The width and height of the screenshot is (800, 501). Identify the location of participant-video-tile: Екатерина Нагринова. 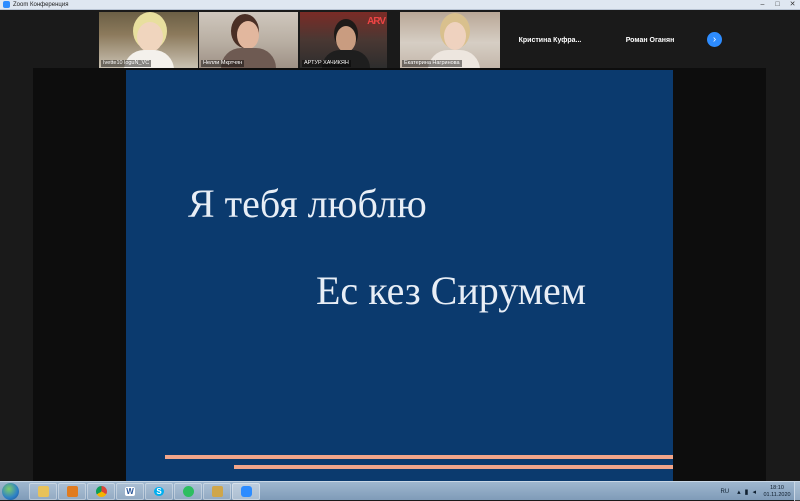
(450, 40).